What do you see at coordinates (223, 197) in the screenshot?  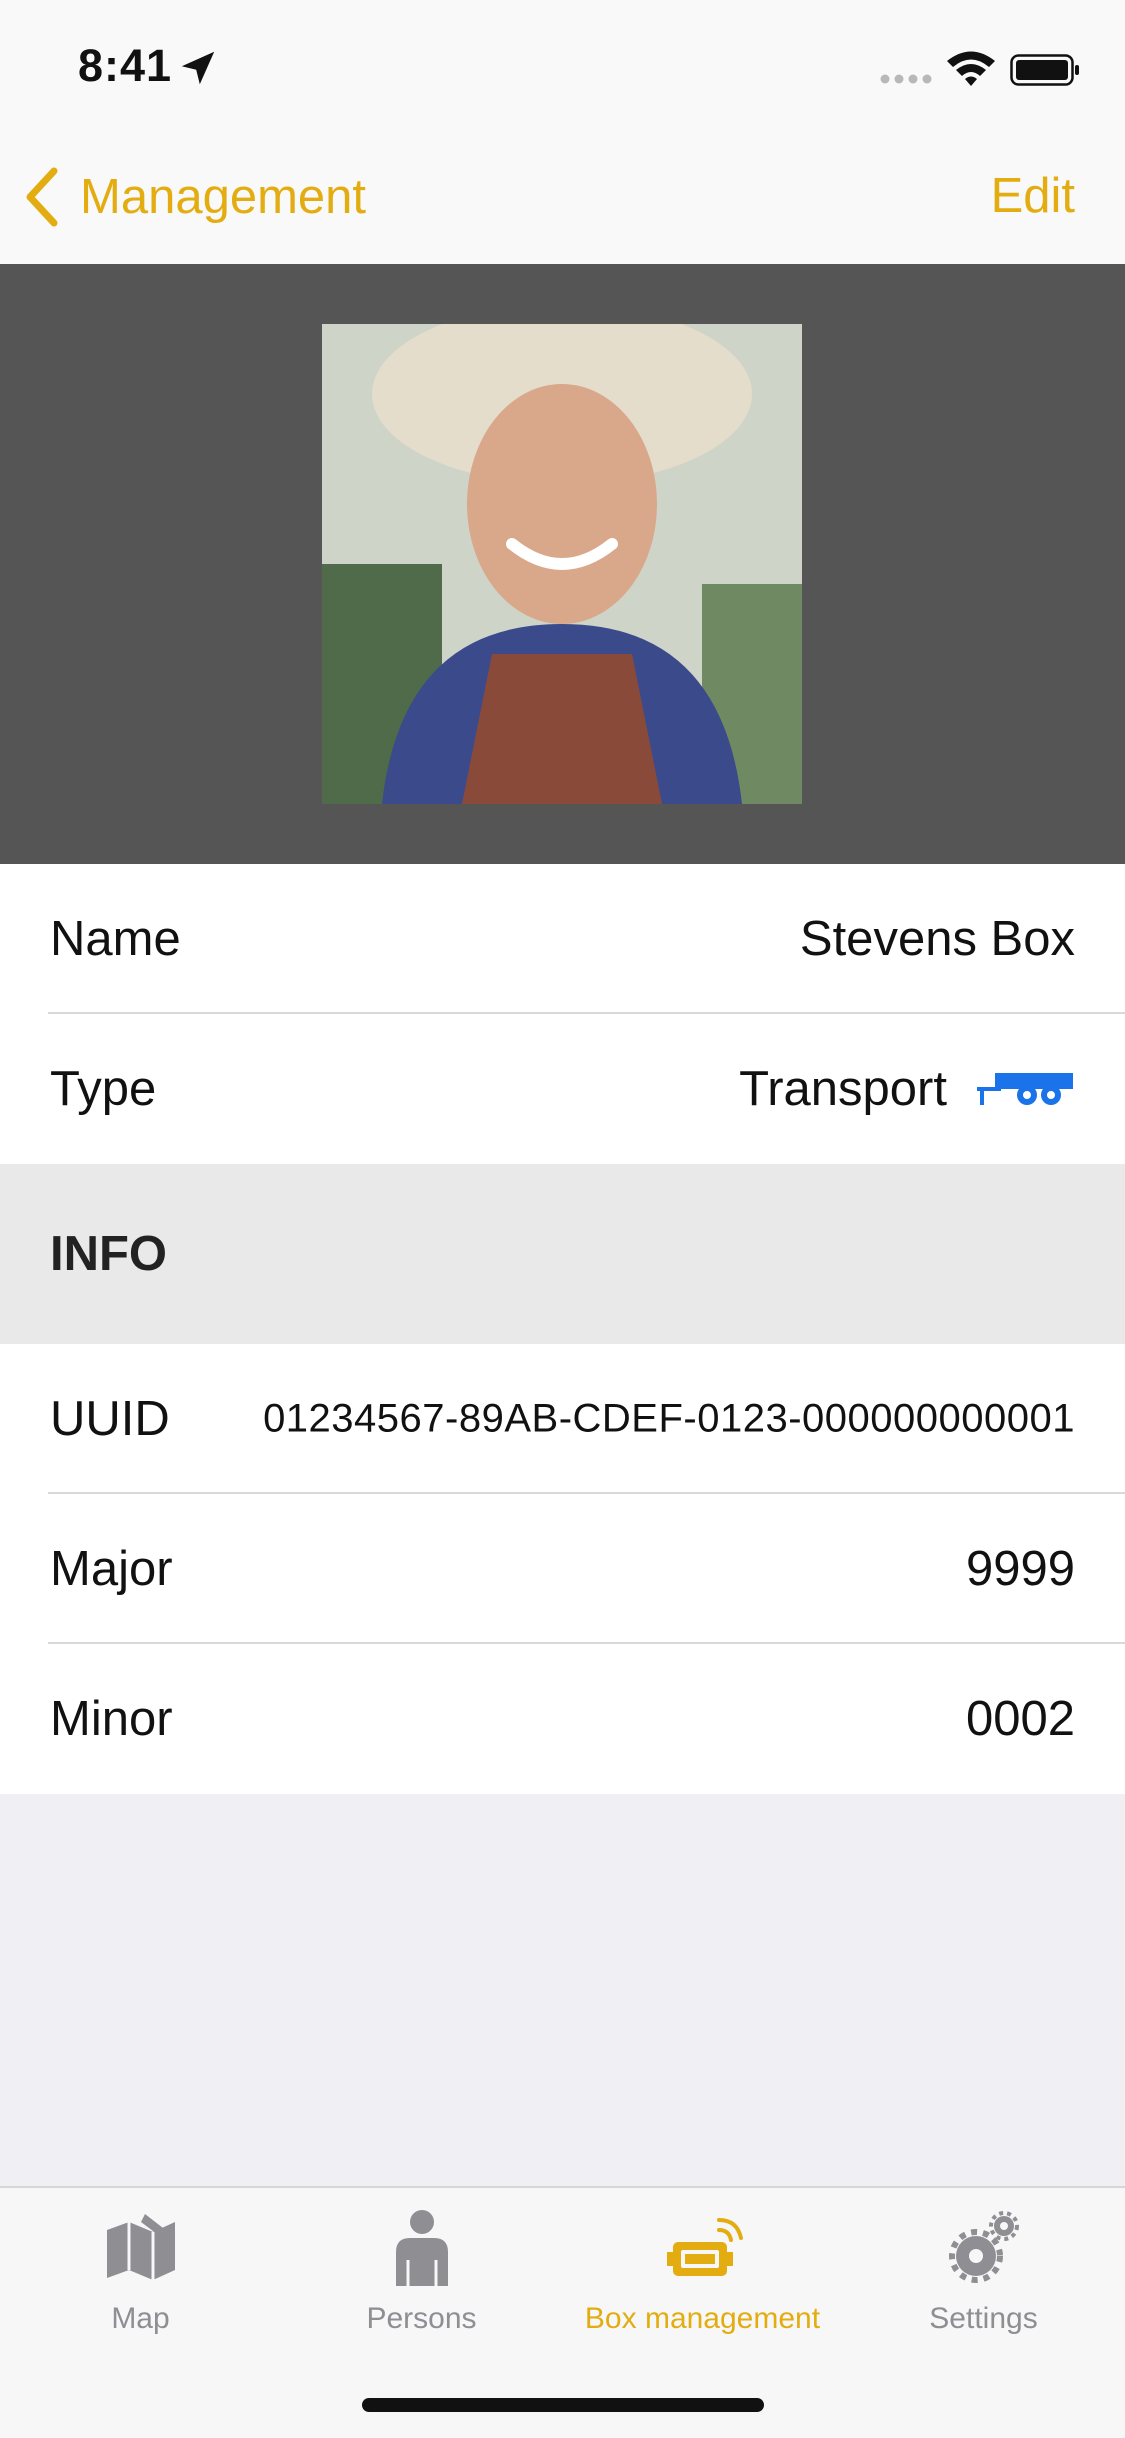 I see `back-button-label: Management` at bounding box center [223, 197].